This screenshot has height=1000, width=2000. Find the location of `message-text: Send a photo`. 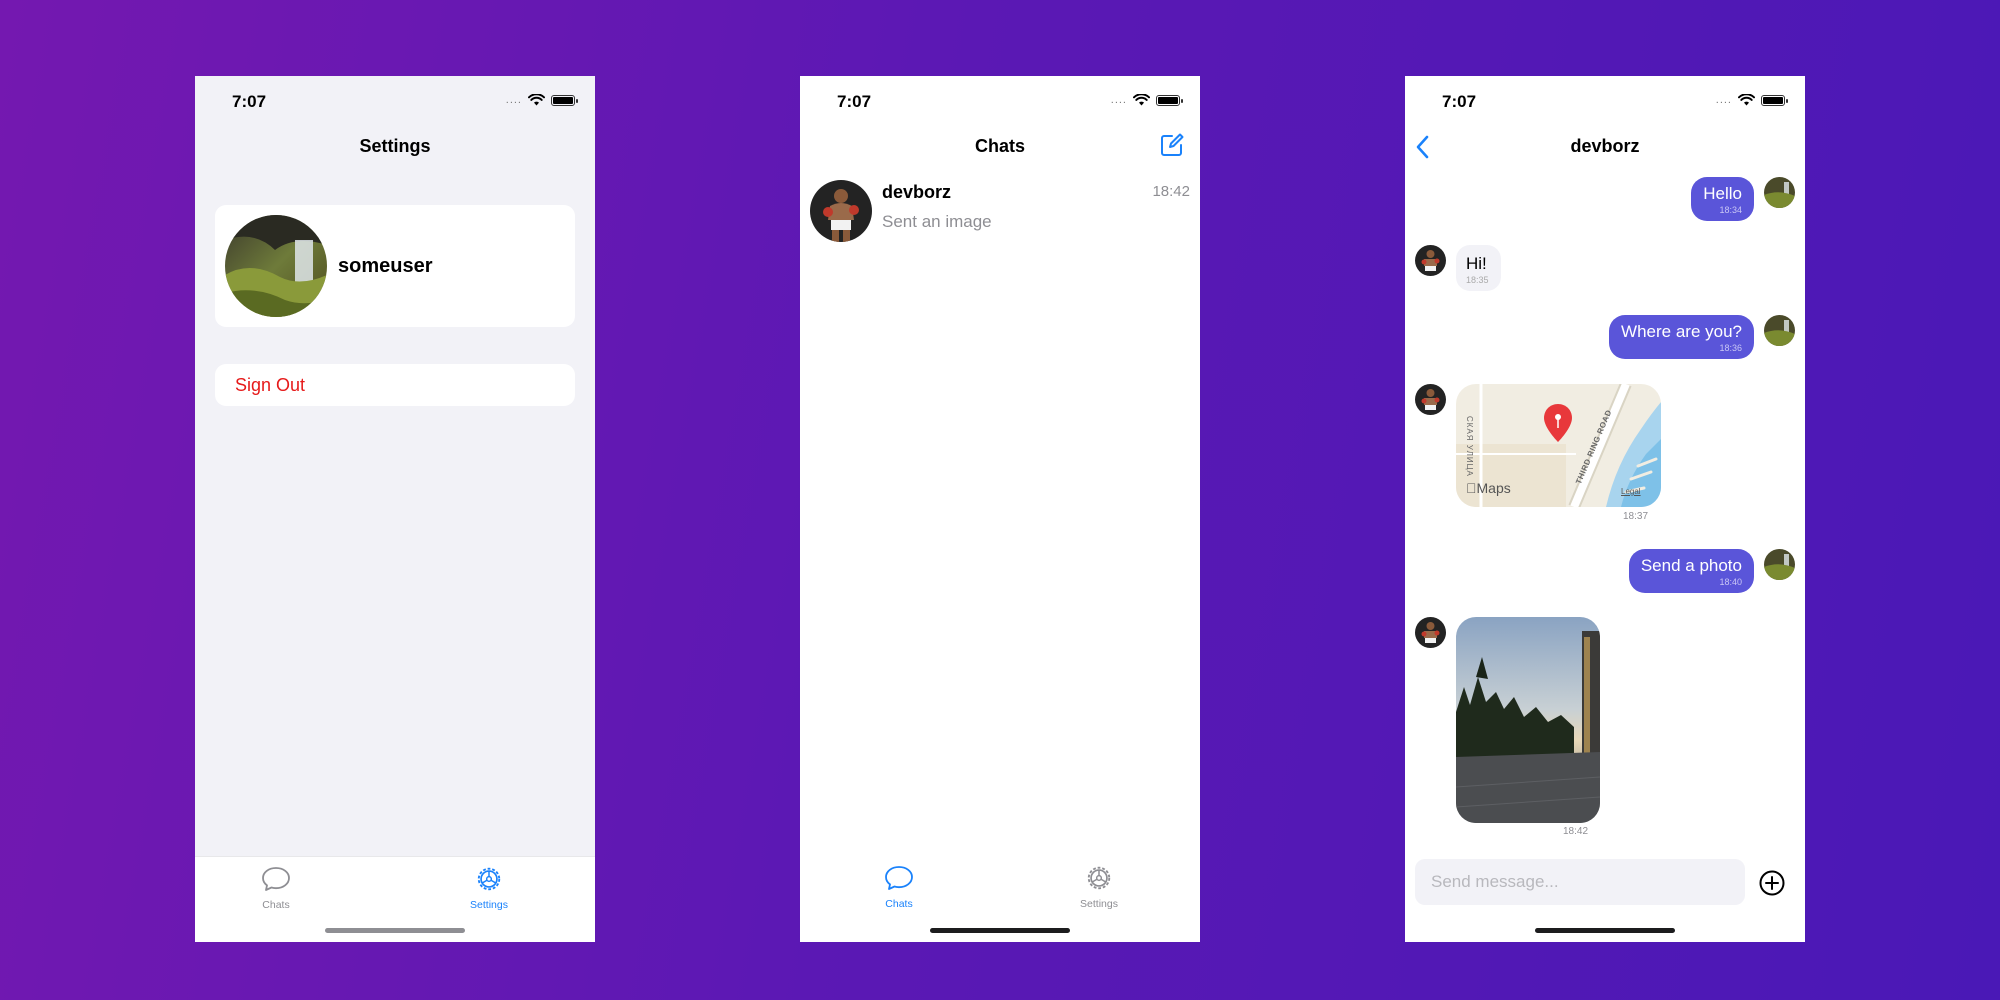

message-text: Send a photo is located at coordinates (1691, 565).